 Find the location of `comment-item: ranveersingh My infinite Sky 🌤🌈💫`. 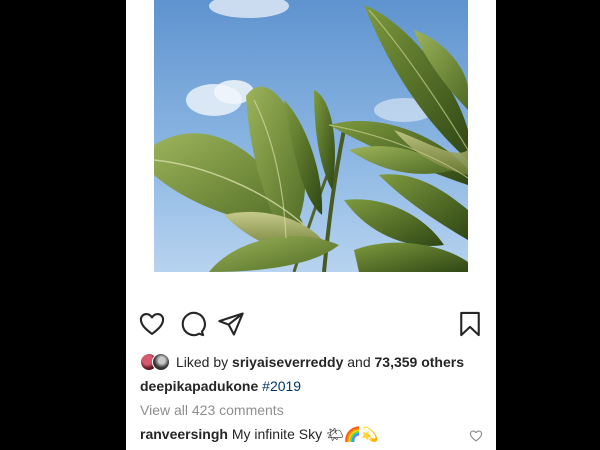

comment-item: ranveersingh My infinite Sky 🌤🌈💫 is located at coordinates (259, 434).